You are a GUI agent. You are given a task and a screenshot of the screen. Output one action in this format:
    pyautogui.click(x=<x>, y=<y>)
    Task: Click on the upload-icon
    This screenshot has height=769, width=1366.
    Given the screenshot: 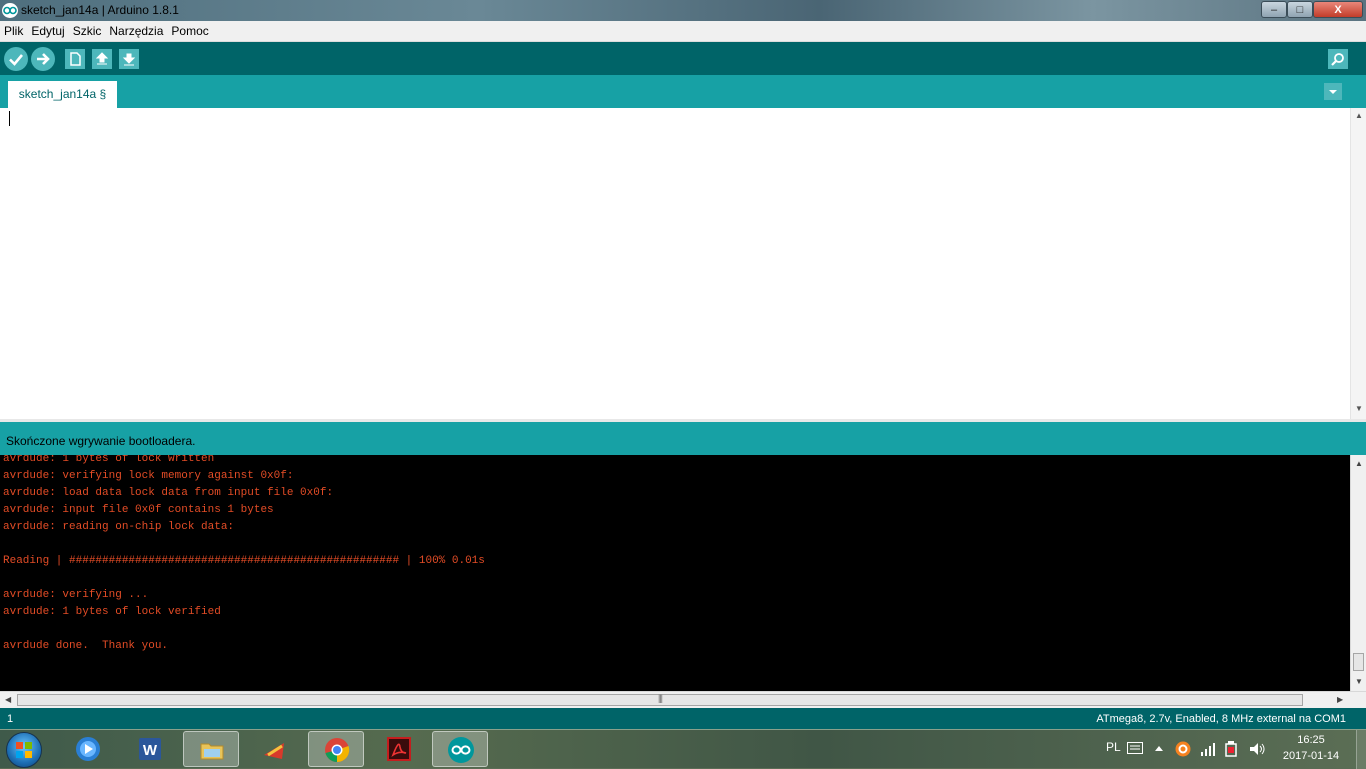 What is the action you would take?
    pyautogui.click(x=43, y=59)
    